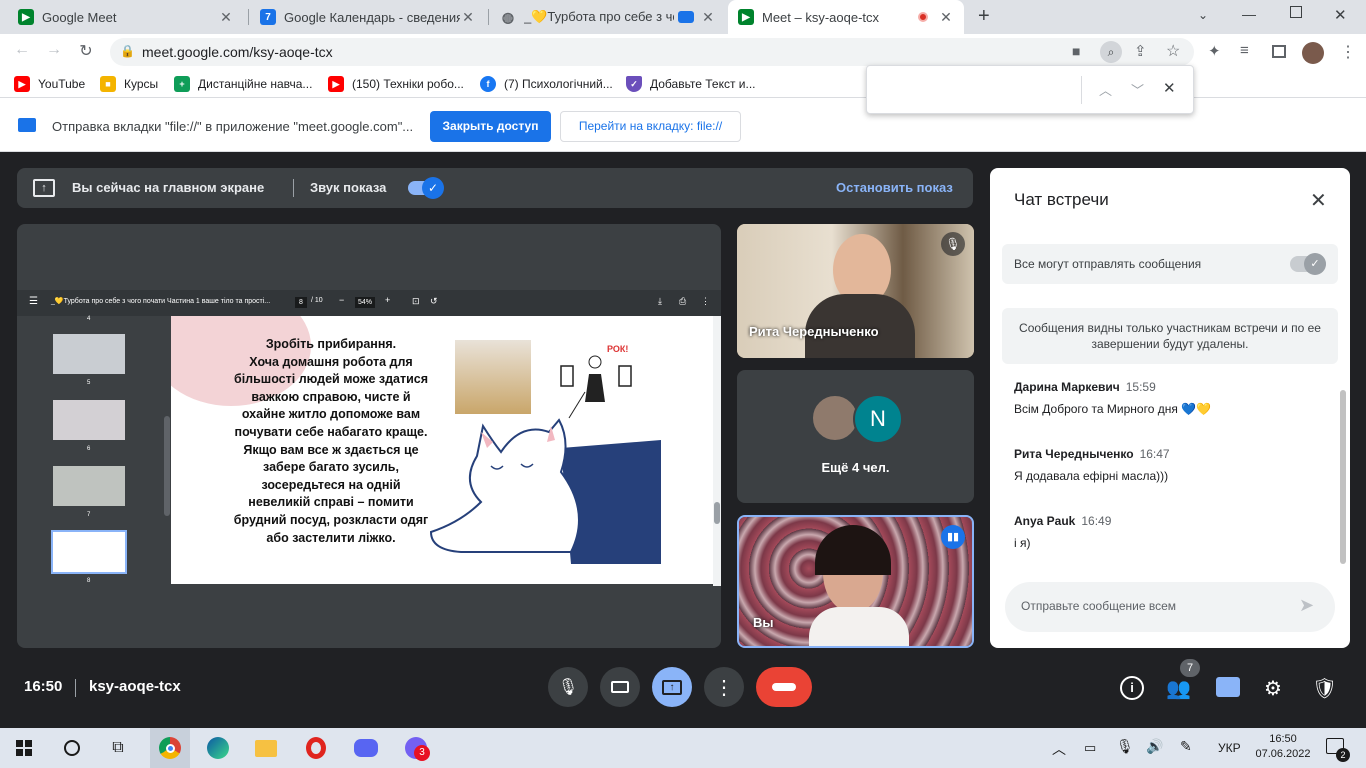 This screenshot has width=1366, height=768. Describe the element at coordinates (1306, 605) in the screenshot. I see `send-icon: ➤` at that location.